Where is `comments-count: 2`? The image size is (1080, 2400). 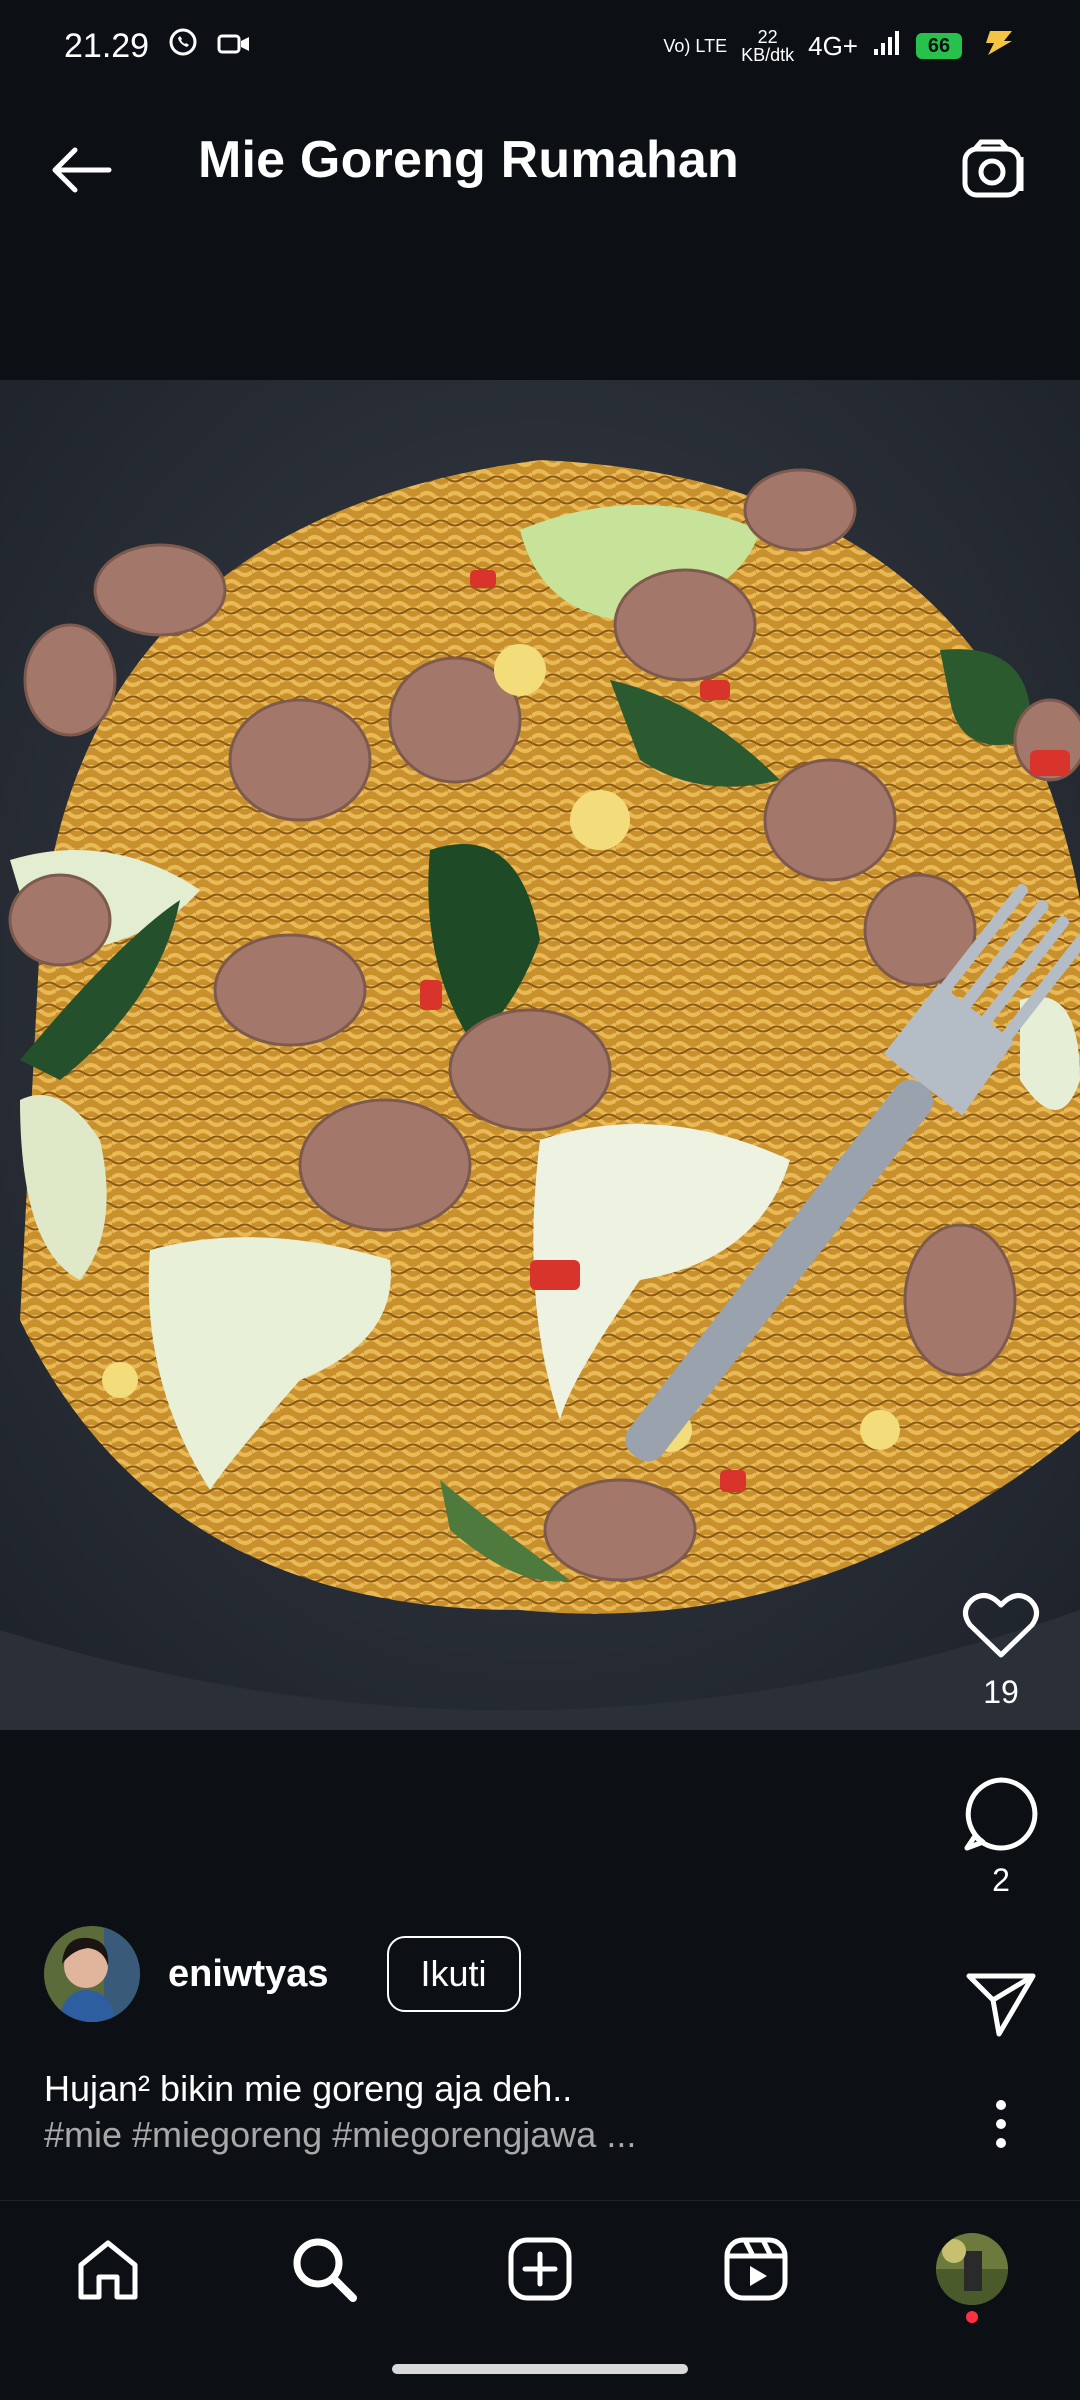
comments-count: 2 is located at coordinates (1001, 1880).